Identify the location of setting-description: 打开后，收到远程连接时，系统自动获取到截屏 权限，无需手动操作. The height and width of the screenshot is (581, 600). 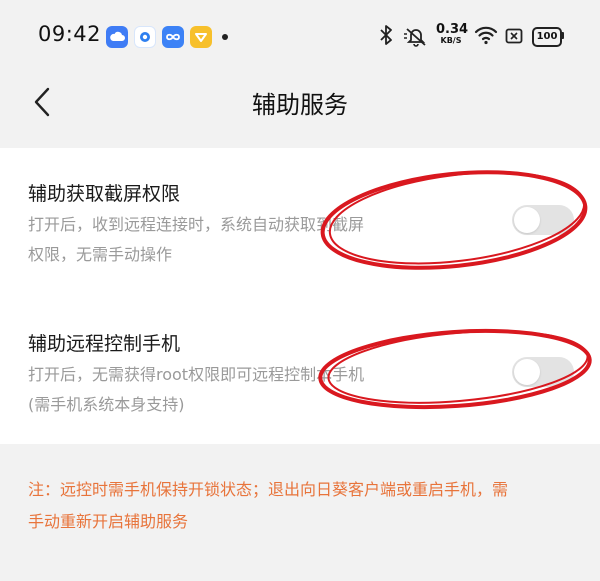
(223, 240).